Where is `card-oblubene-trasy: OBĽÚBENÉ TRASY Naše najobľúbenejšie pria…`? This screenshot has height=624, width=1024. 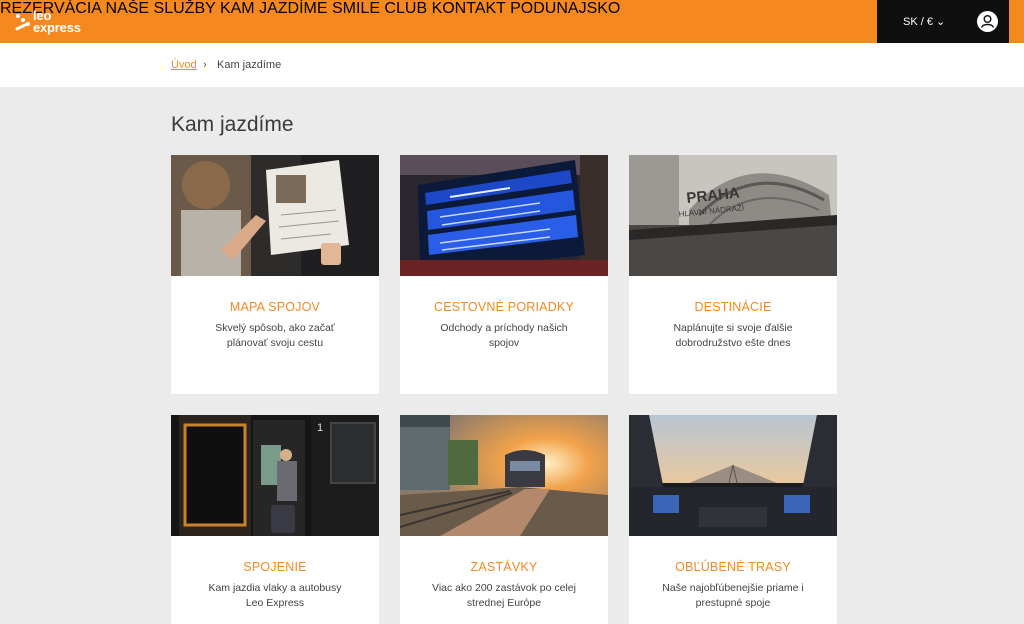
card-oblubene-trasy: OBĽÚBENÉ TRASY Naše najobľúbenejšie pria… is located at coordinates (733, 519).